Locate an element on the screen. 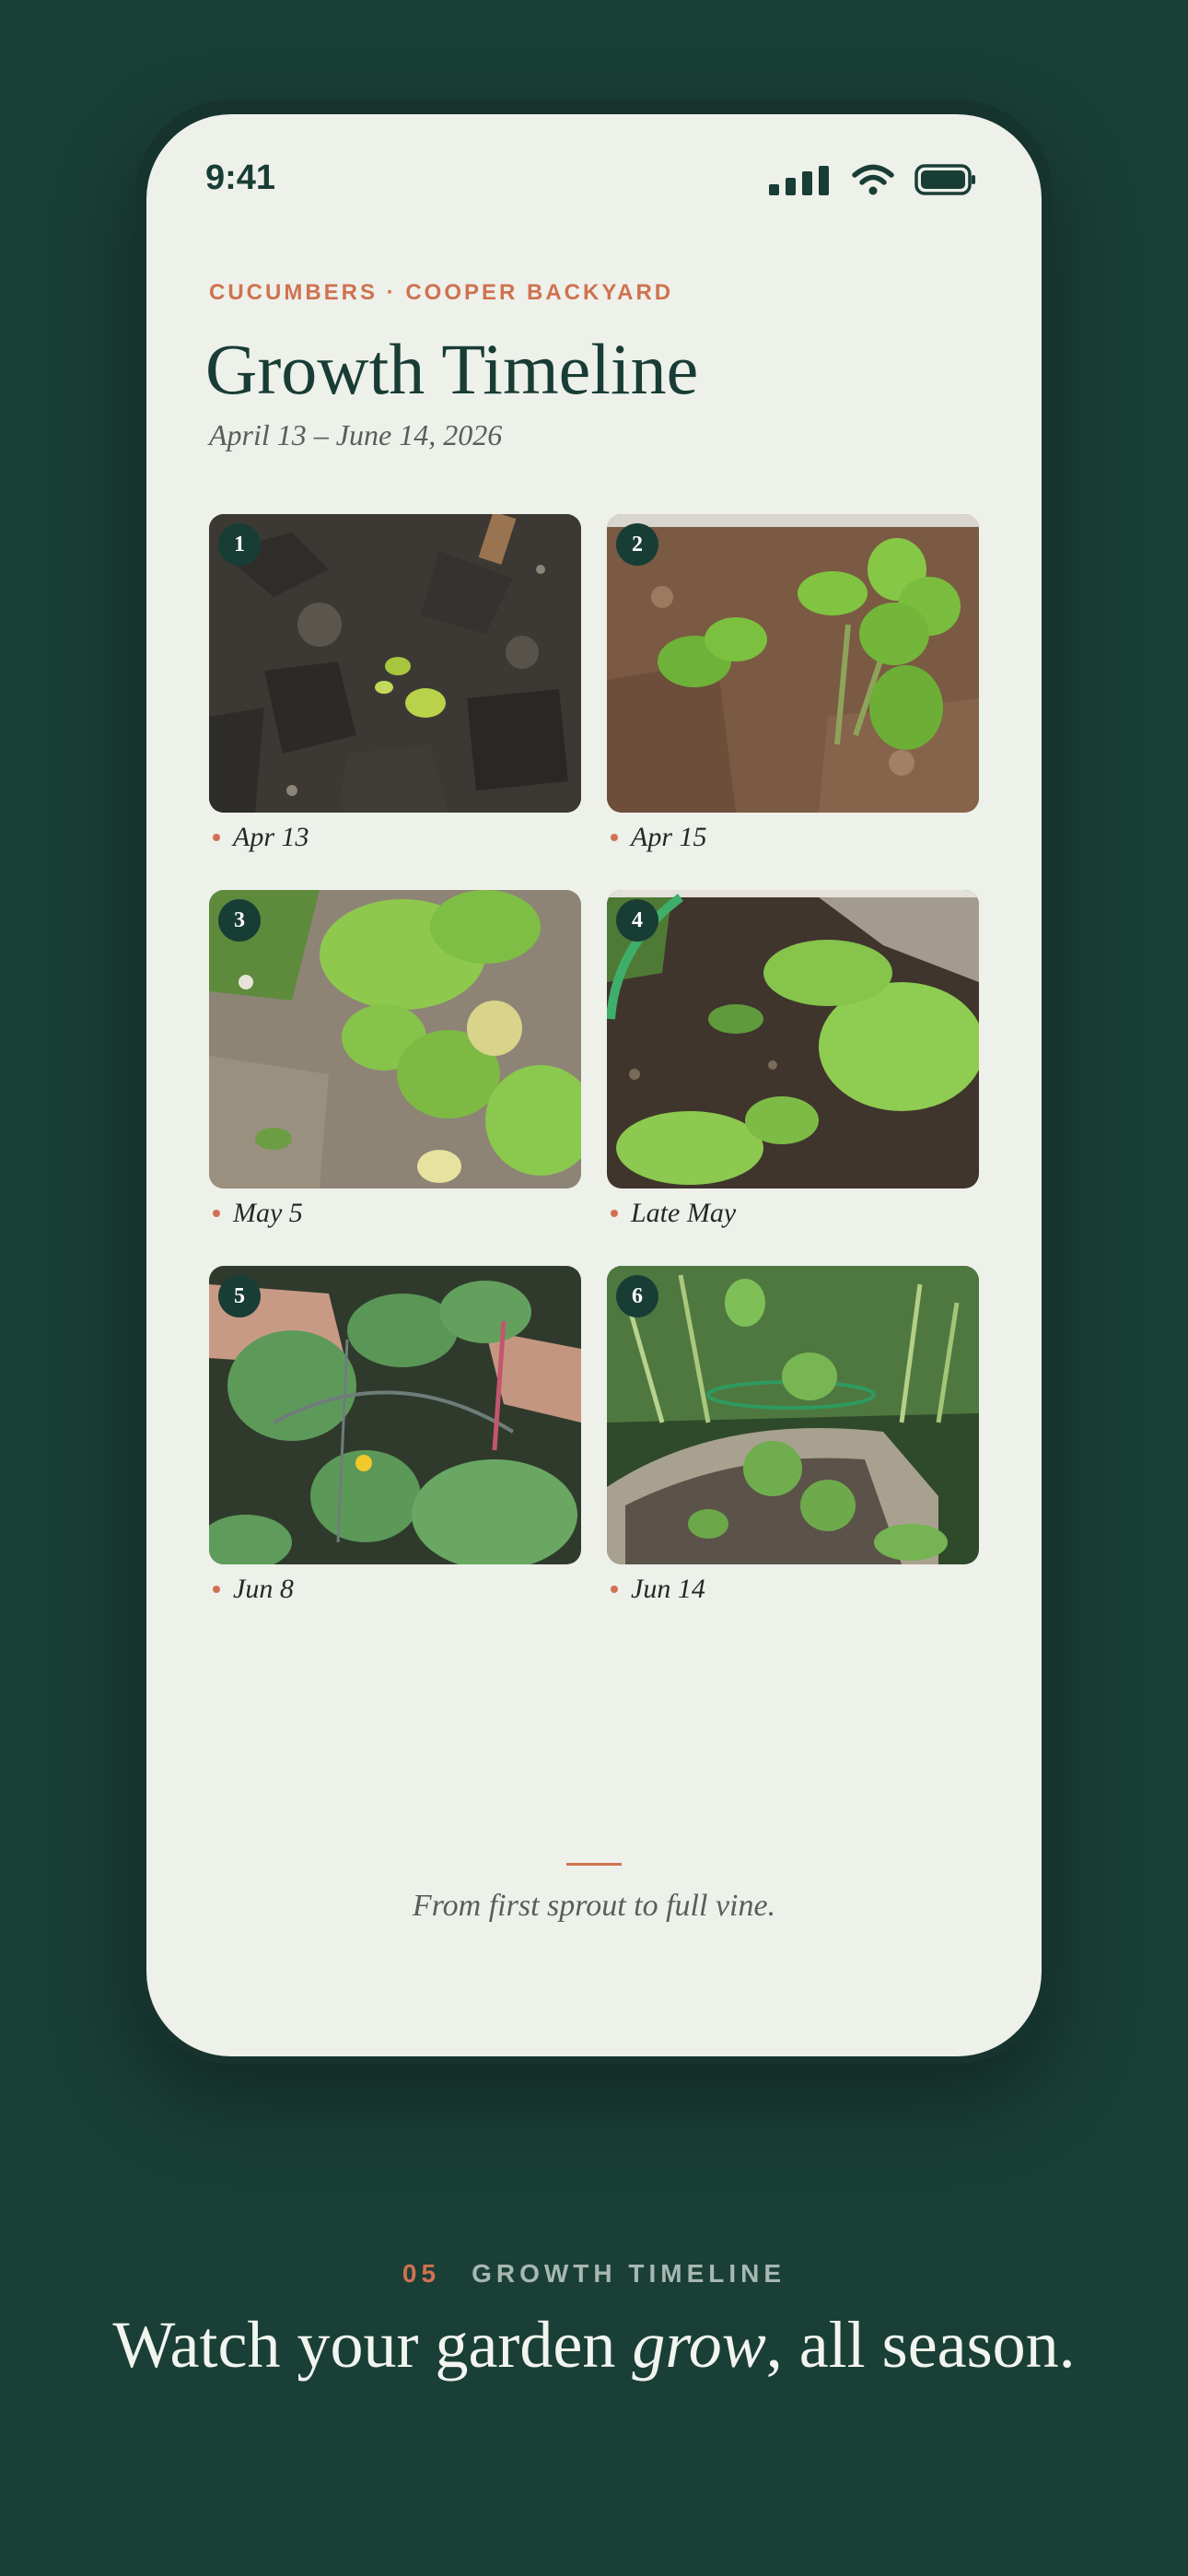 The width and height of the screenshot is (1188, 2576). photo-caption: May 5 is located at coordinates (258, 1213).